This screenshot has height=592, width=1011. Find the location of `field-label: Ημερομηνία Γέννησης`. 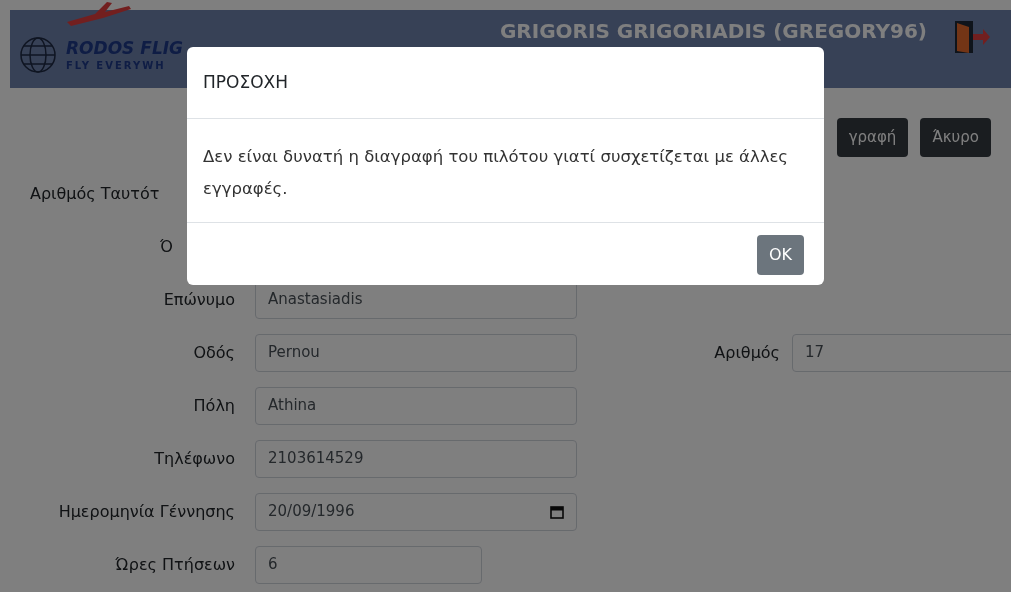

field-label: Ημερομηνία Γέννησης is located at coordinates (146, 511).